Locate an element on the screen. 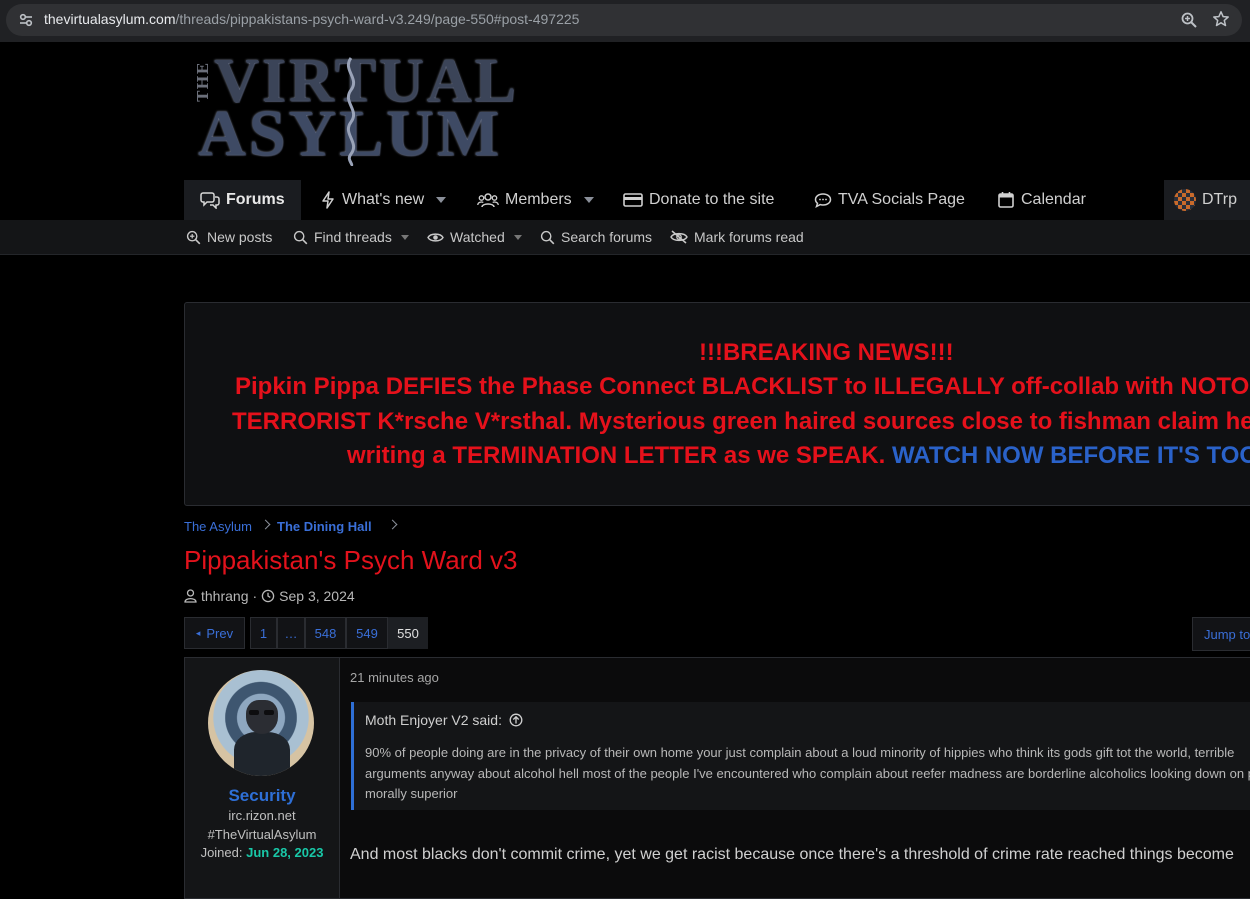 The width and height of the screenshot is (1250, 899). thread-author: thhrang is located at coordinates (224, 596).